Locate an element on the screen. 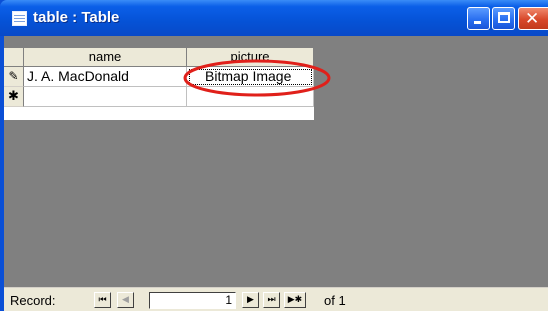  record-navigation-bar: Record: ⏮ ◀ 1 ▶ ⏭ ▶✱ of 1 is located at coordinates (276, 299).